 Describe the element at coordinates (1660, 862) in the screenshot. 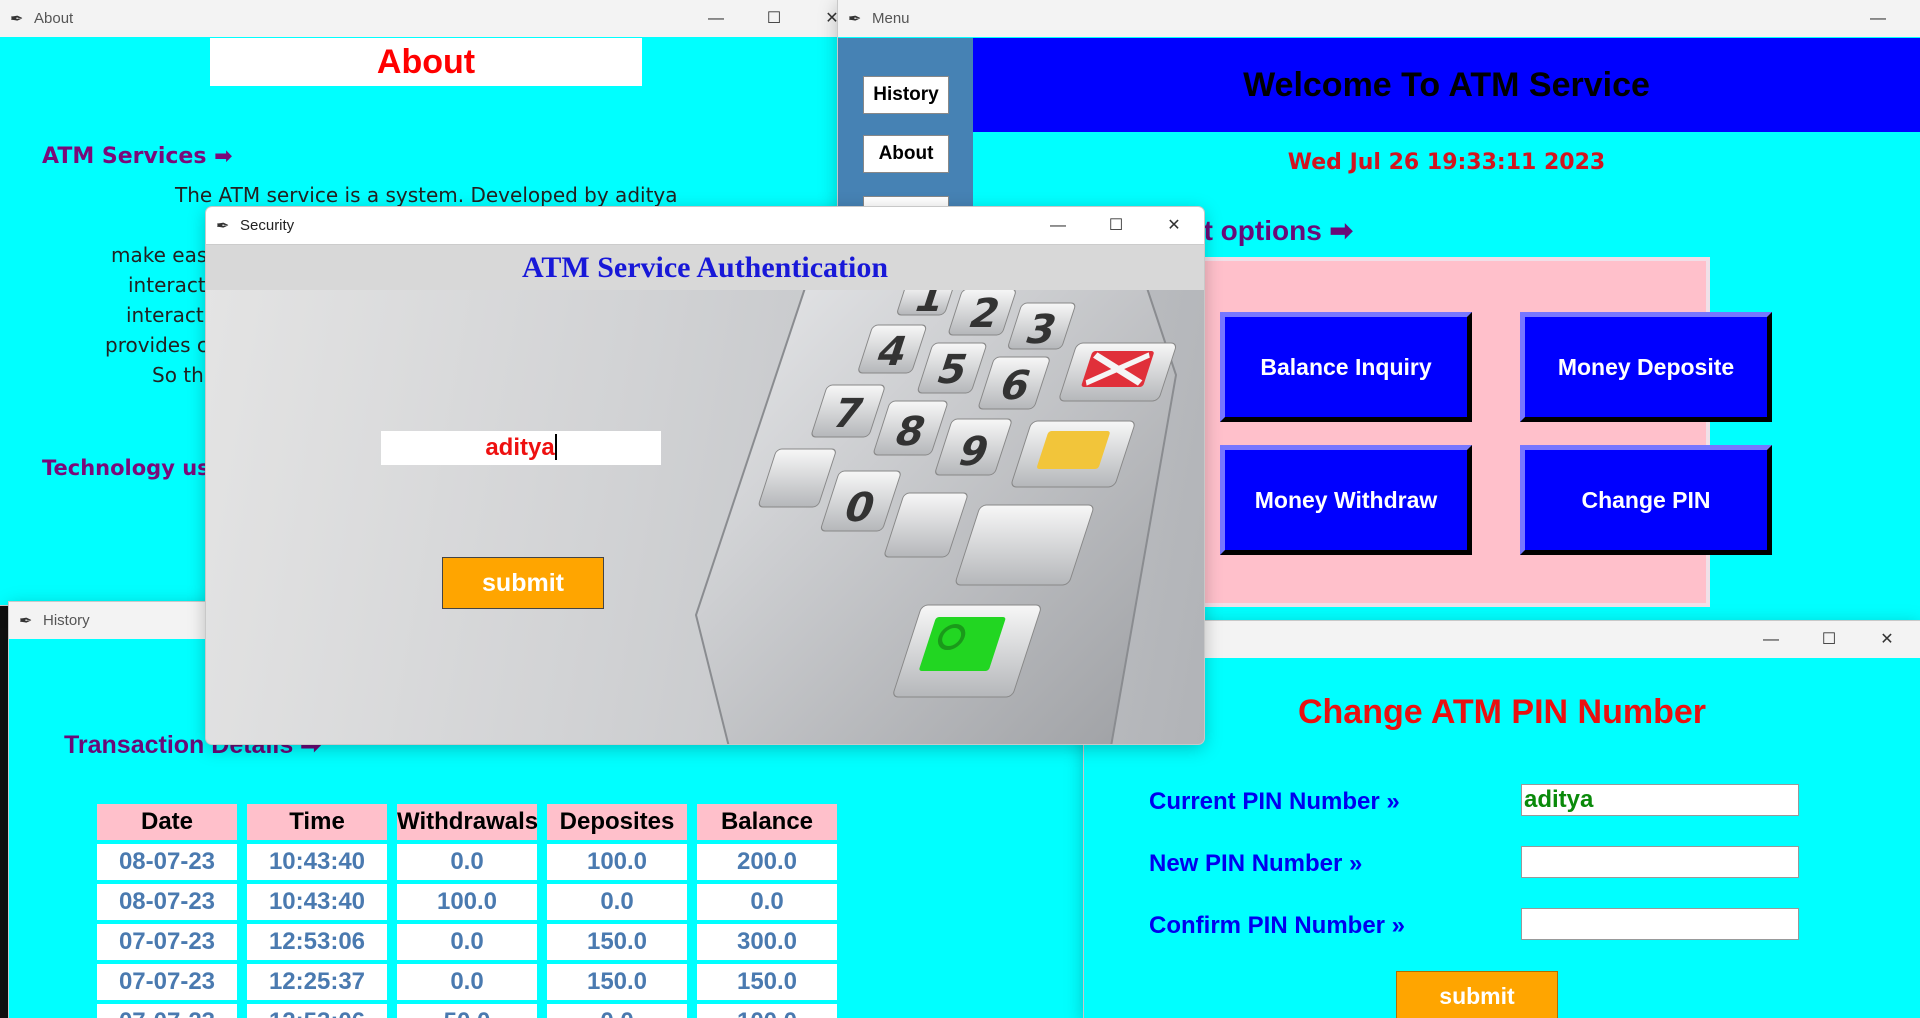

I see `new-pin-field` at that location.